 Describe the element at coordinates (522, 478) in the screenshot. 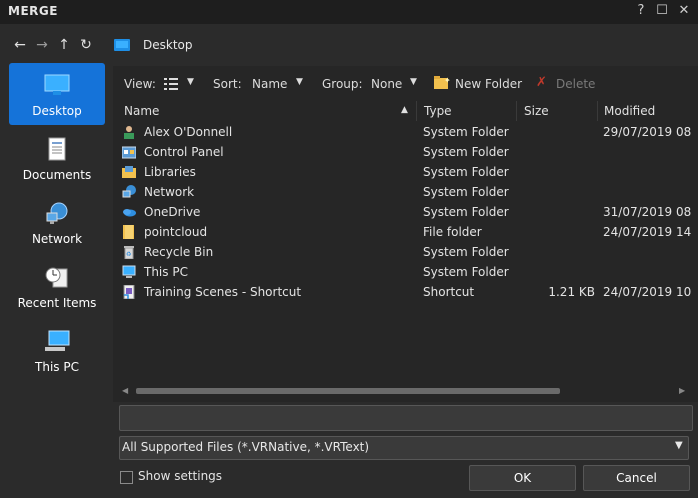

I see `ok-button: OK` at that location.